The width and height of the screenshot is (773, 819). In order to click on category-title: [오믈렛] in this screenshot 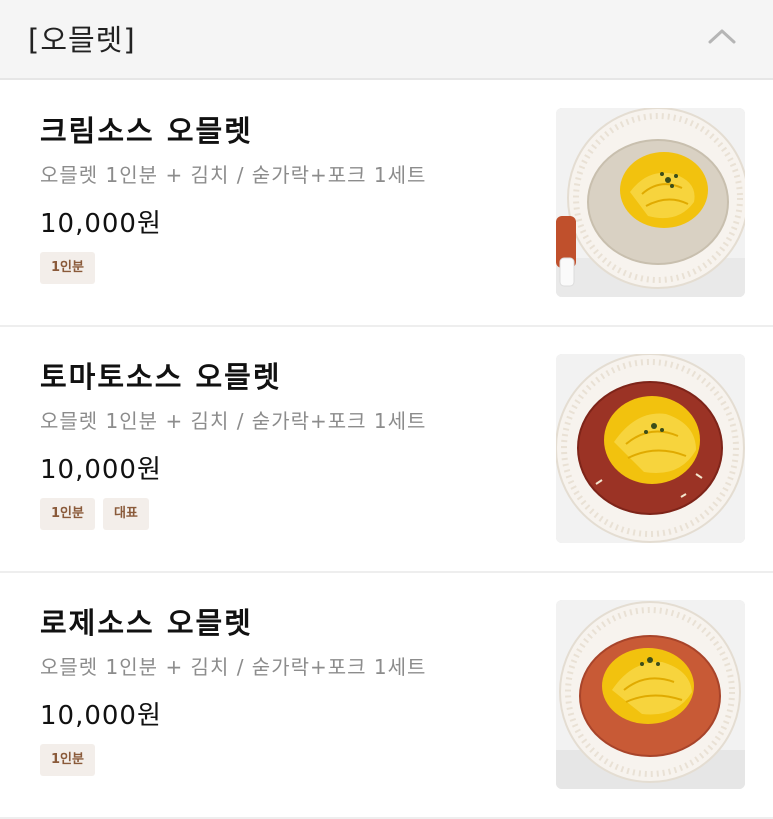, I will do `click(82, 40)`.